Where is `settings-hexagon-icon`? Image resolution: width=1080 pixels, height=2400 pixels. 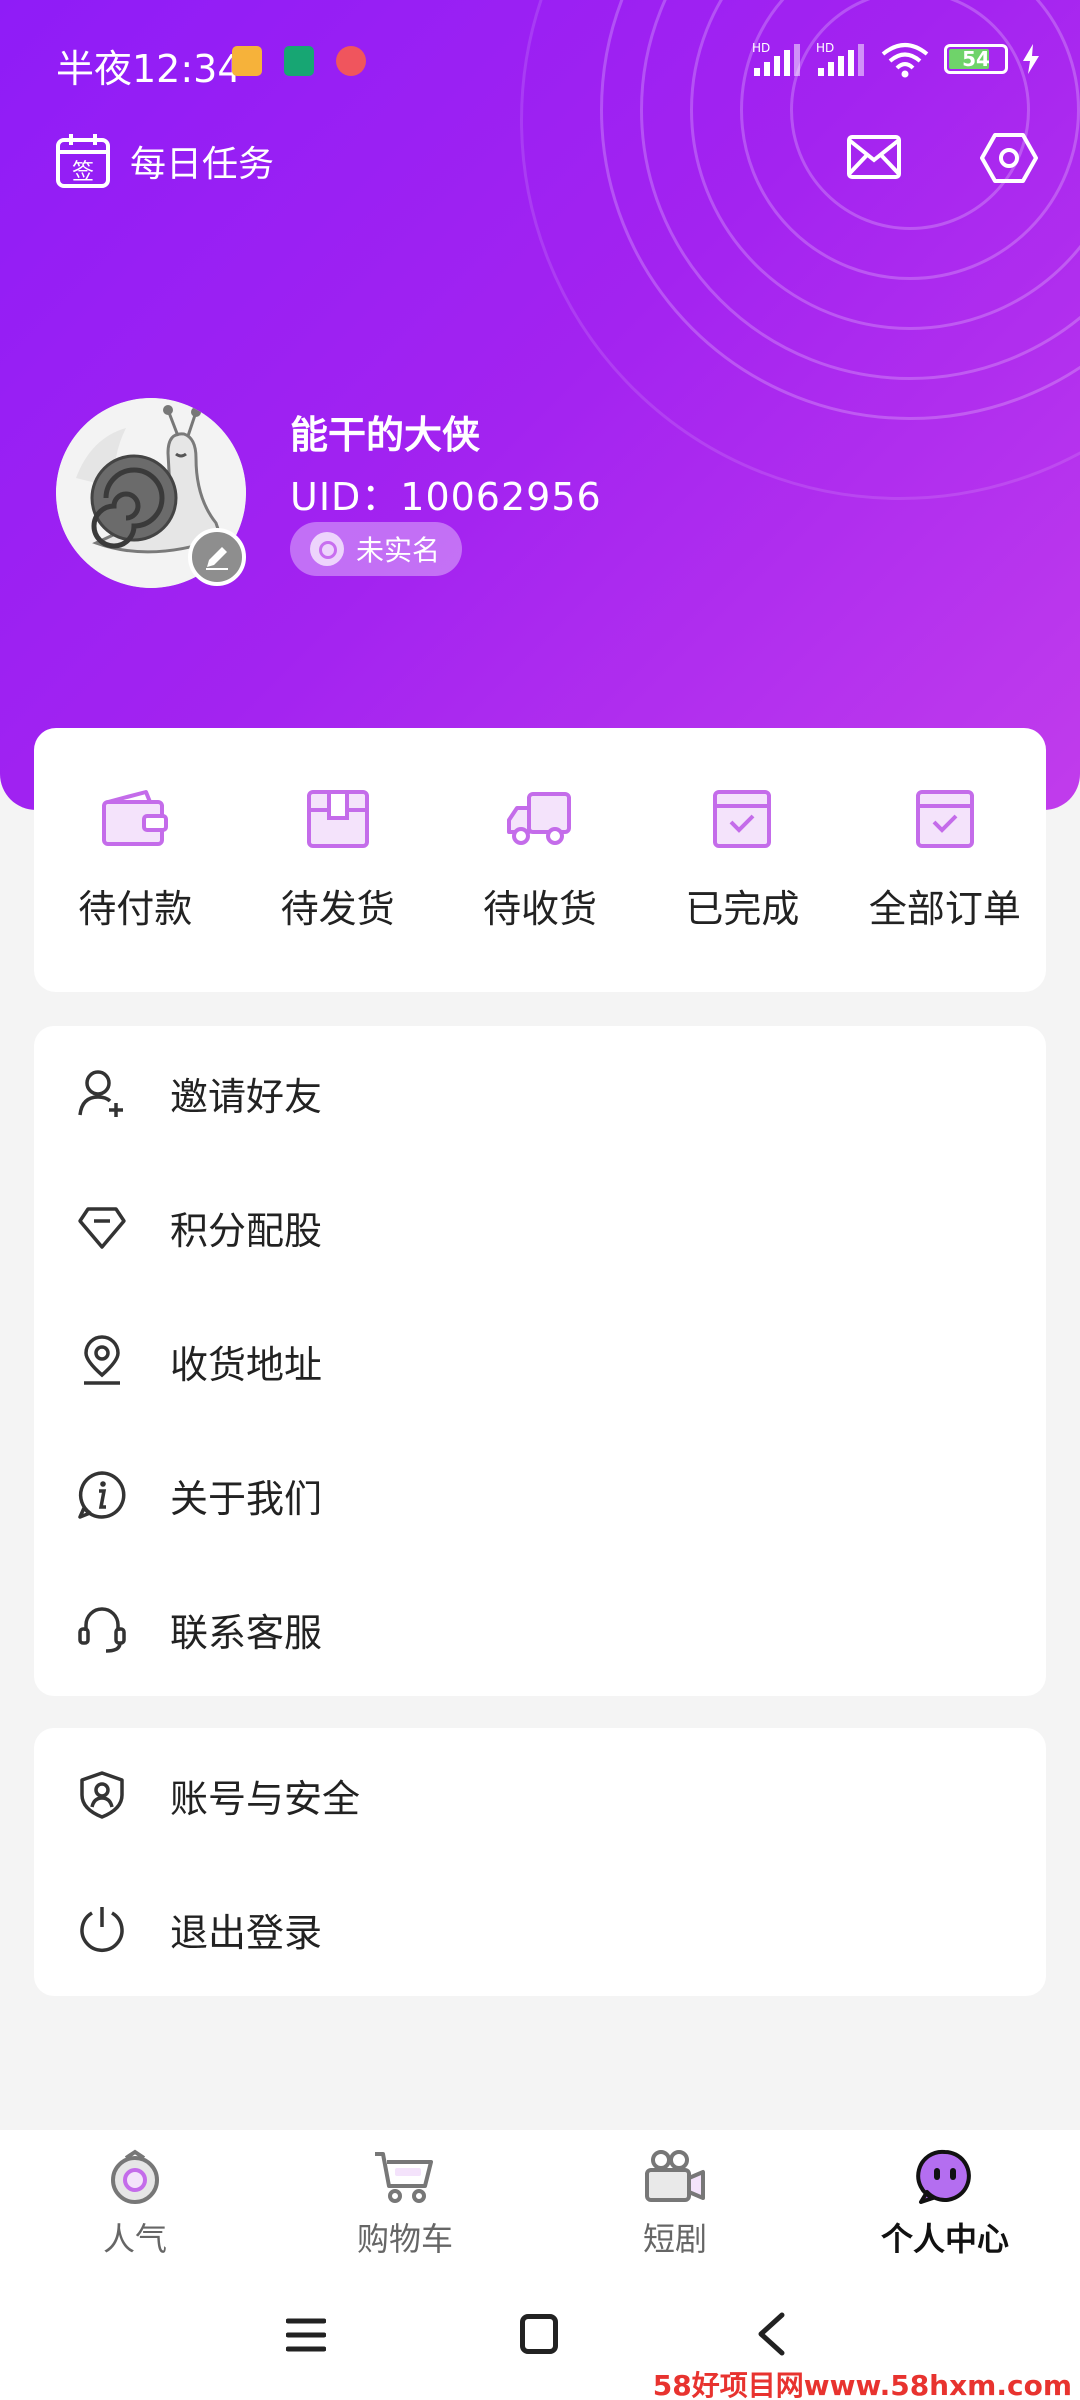
settings-hexagon-icon is located at coordinates (1009, 158).